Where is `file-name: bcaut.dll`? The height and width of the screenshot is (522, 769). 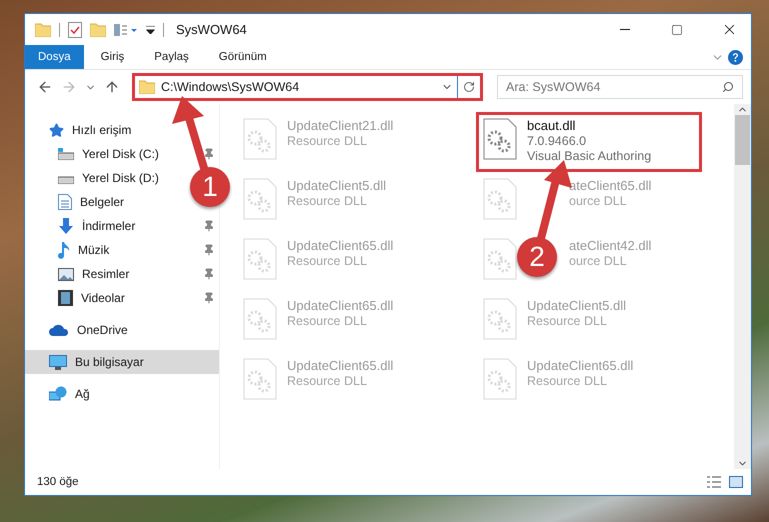
file-name: bcaut.dll is located at coordinates (551, 125).